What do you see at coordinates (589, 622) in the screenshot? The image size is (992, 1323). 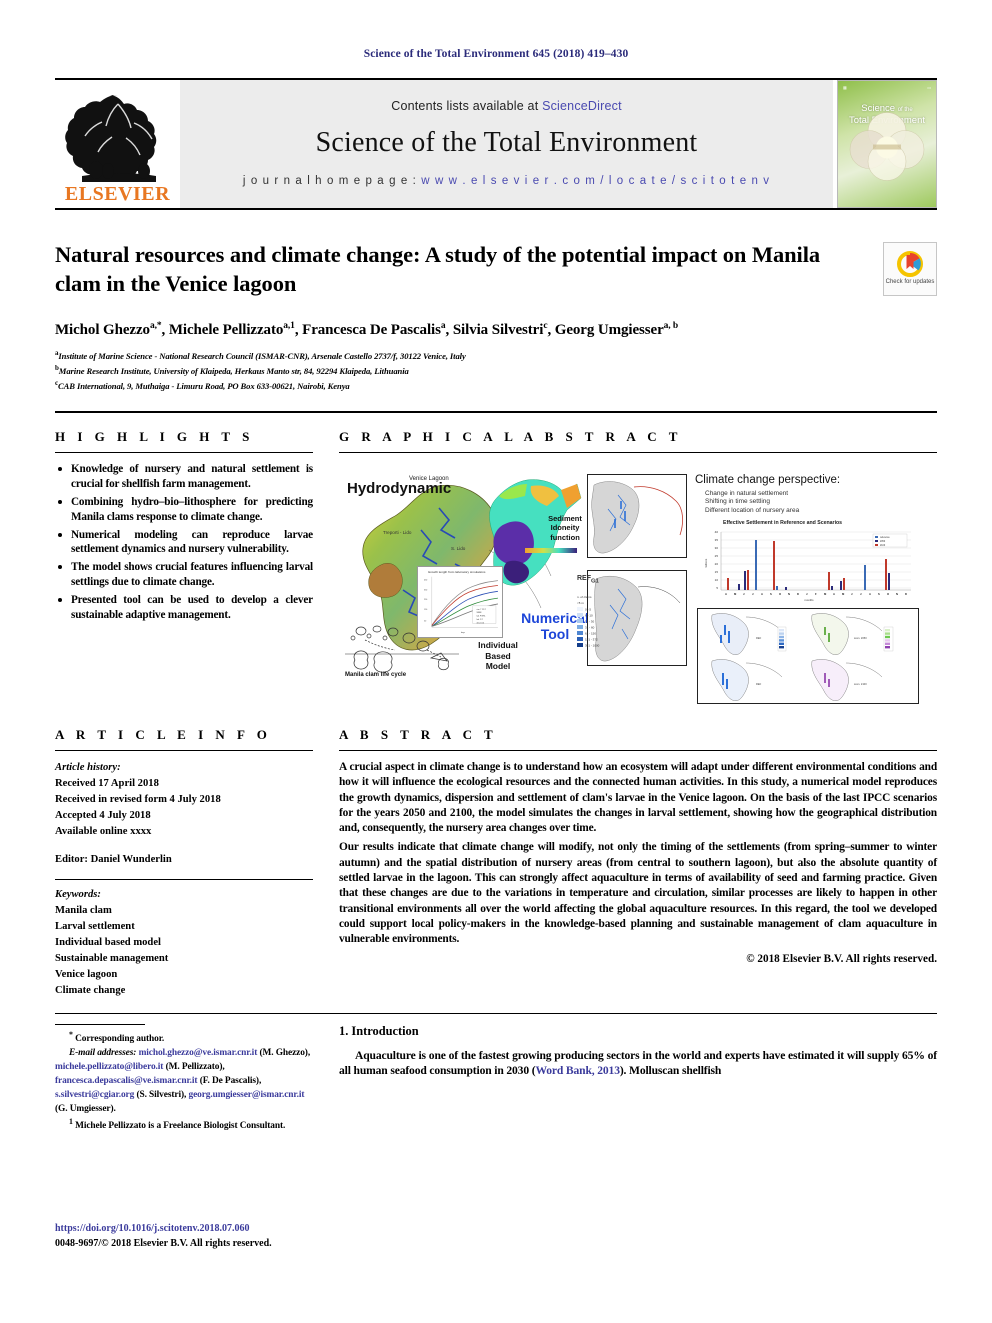 I see `svg-text: 11 - 30` at bounding box center [589, 622].